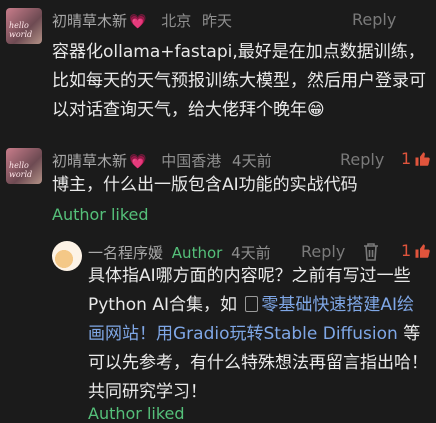 This screenshot has height=423, width=436. Describe the element at coordinates (217, 21) in the screenshot. I see `timestamp: 昨天` at that location.